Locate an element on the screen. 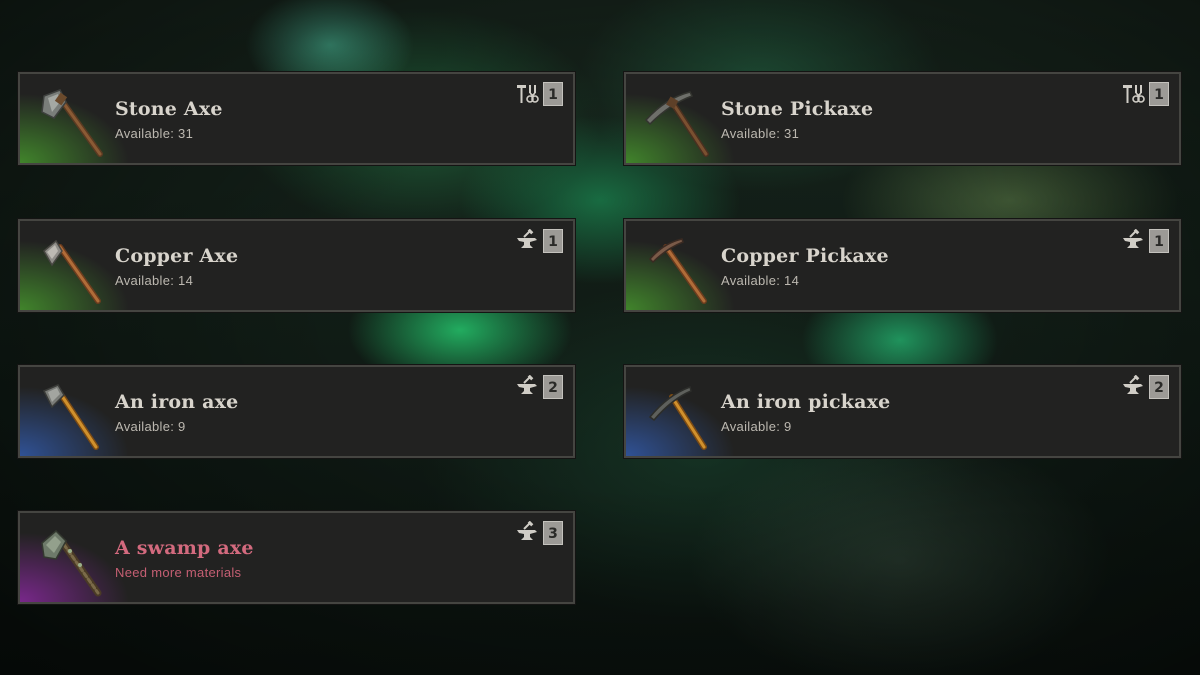 The height and width of the screenshot is (675, 1200). recipe-name: Stone Pickaxe is located at coordinates (797, 109).